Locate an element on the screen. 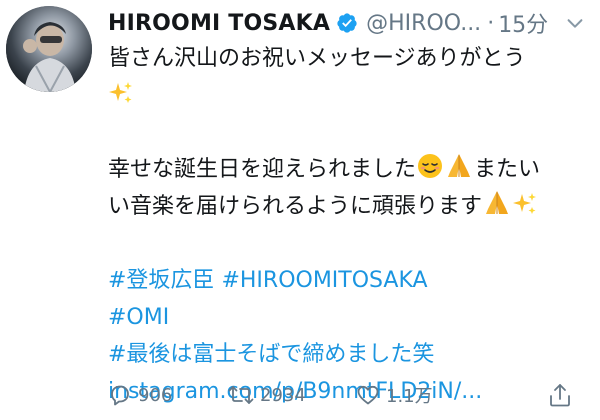  tweet-actions: 906 2934 1.1万 is located at coordinates (348, 395).